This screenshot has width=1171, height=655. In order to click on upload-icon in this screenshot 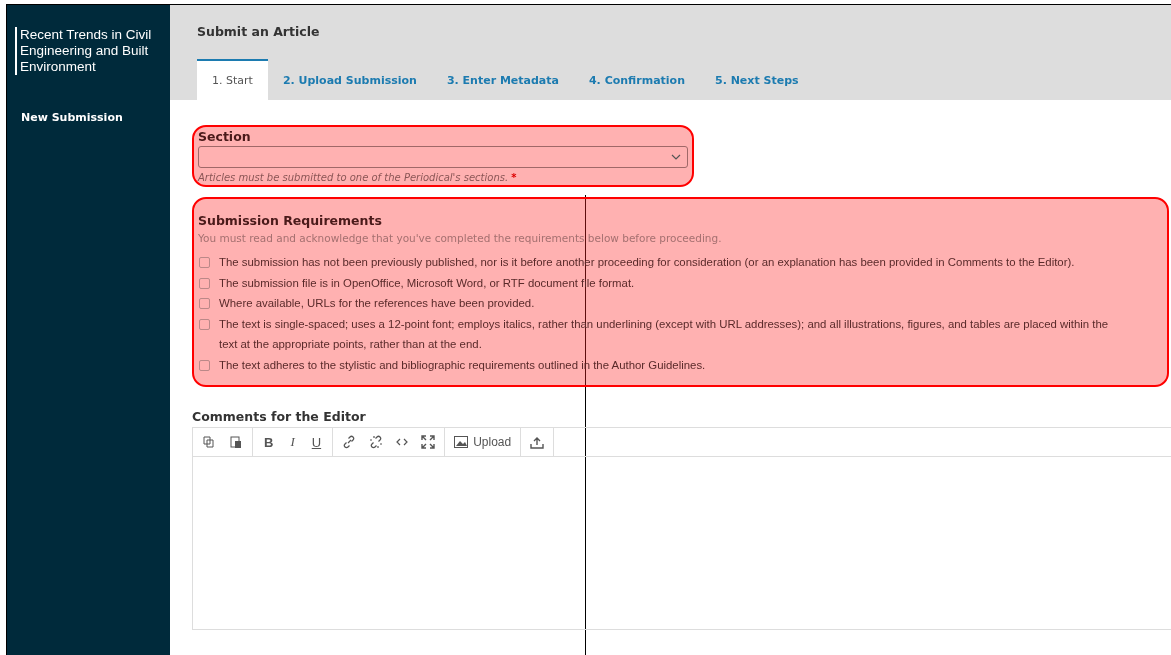, I will do `click(537, 442)`.